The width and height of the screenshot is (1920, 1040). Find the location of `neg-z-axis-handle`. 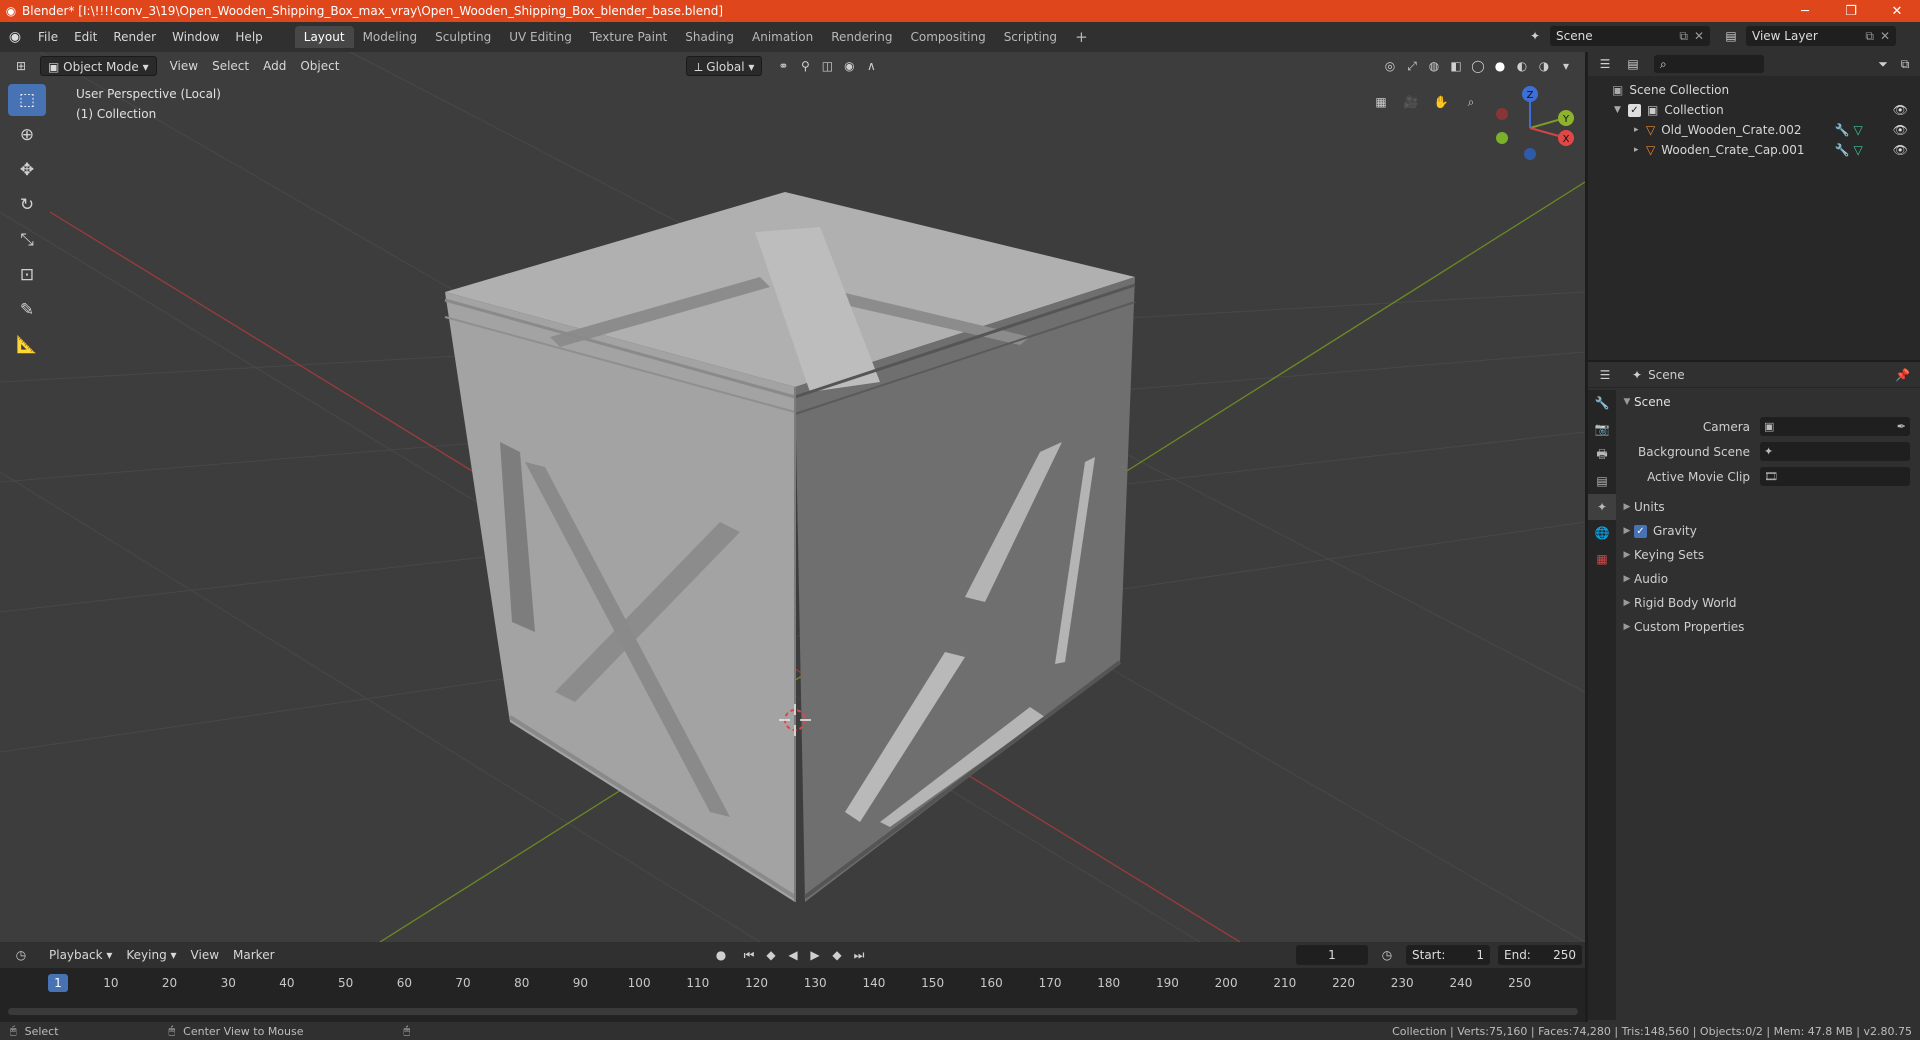

neg-z-axis-handle is located at coordinates (1530, 154).